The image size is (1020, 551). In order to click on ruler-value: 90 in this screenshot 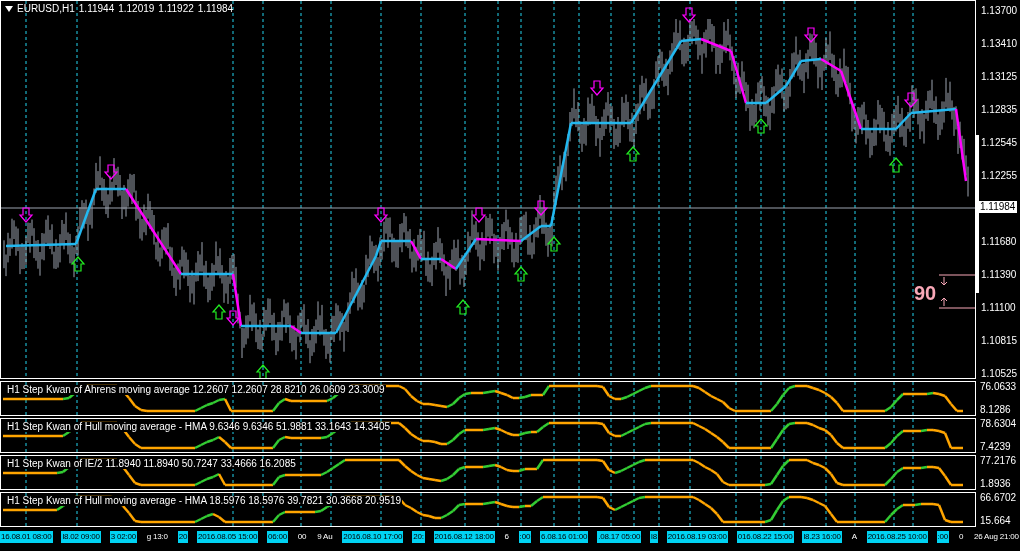, I will do `click(925, 293)`.